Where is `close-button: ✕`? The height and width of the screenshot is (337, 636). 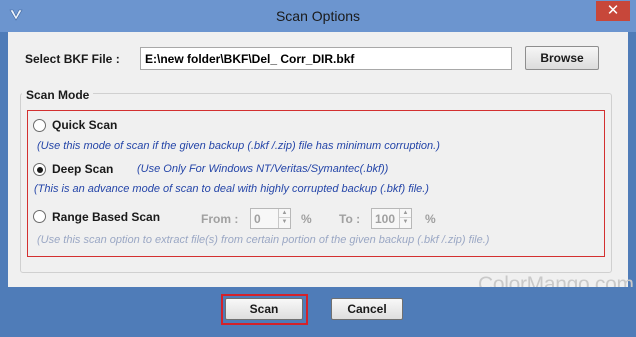 close-button: ✕ is located at coordinates (613, 11).